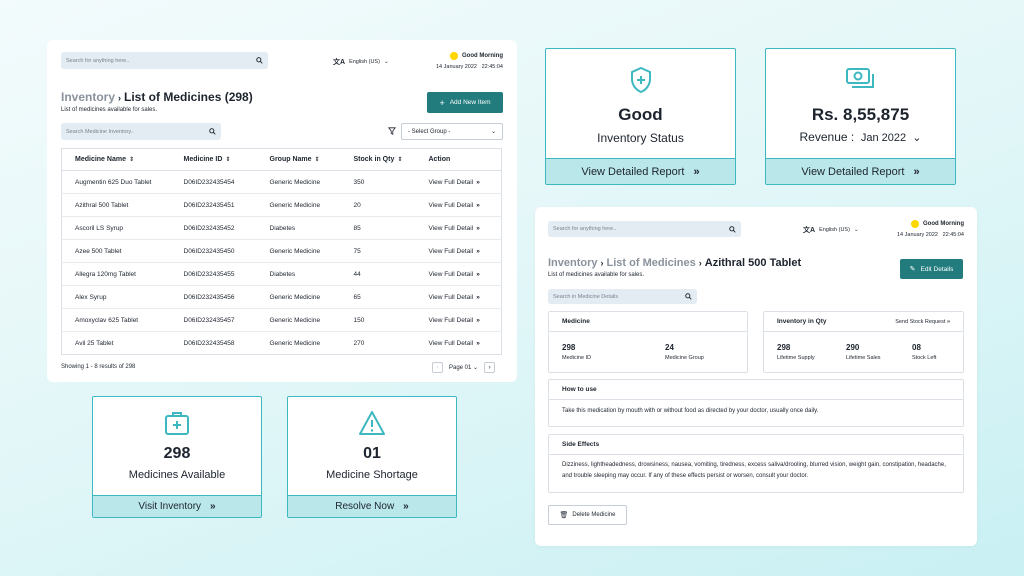 The height and width of the screenshot is (576, 1024). Describe the element at coordinates (860, 171) in the screenshot. I see `revenue-report-button: View Detailed Report »` at that location.